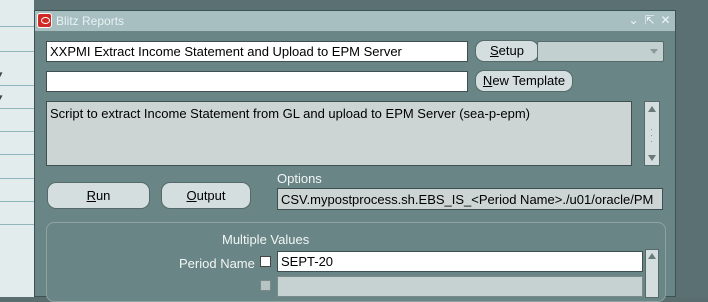 This screenshot has width=708, height=302. What do you see at coordinates (299, 178) in the screenshot?
I see `options-label: Options` at bounding box center [299, 178].